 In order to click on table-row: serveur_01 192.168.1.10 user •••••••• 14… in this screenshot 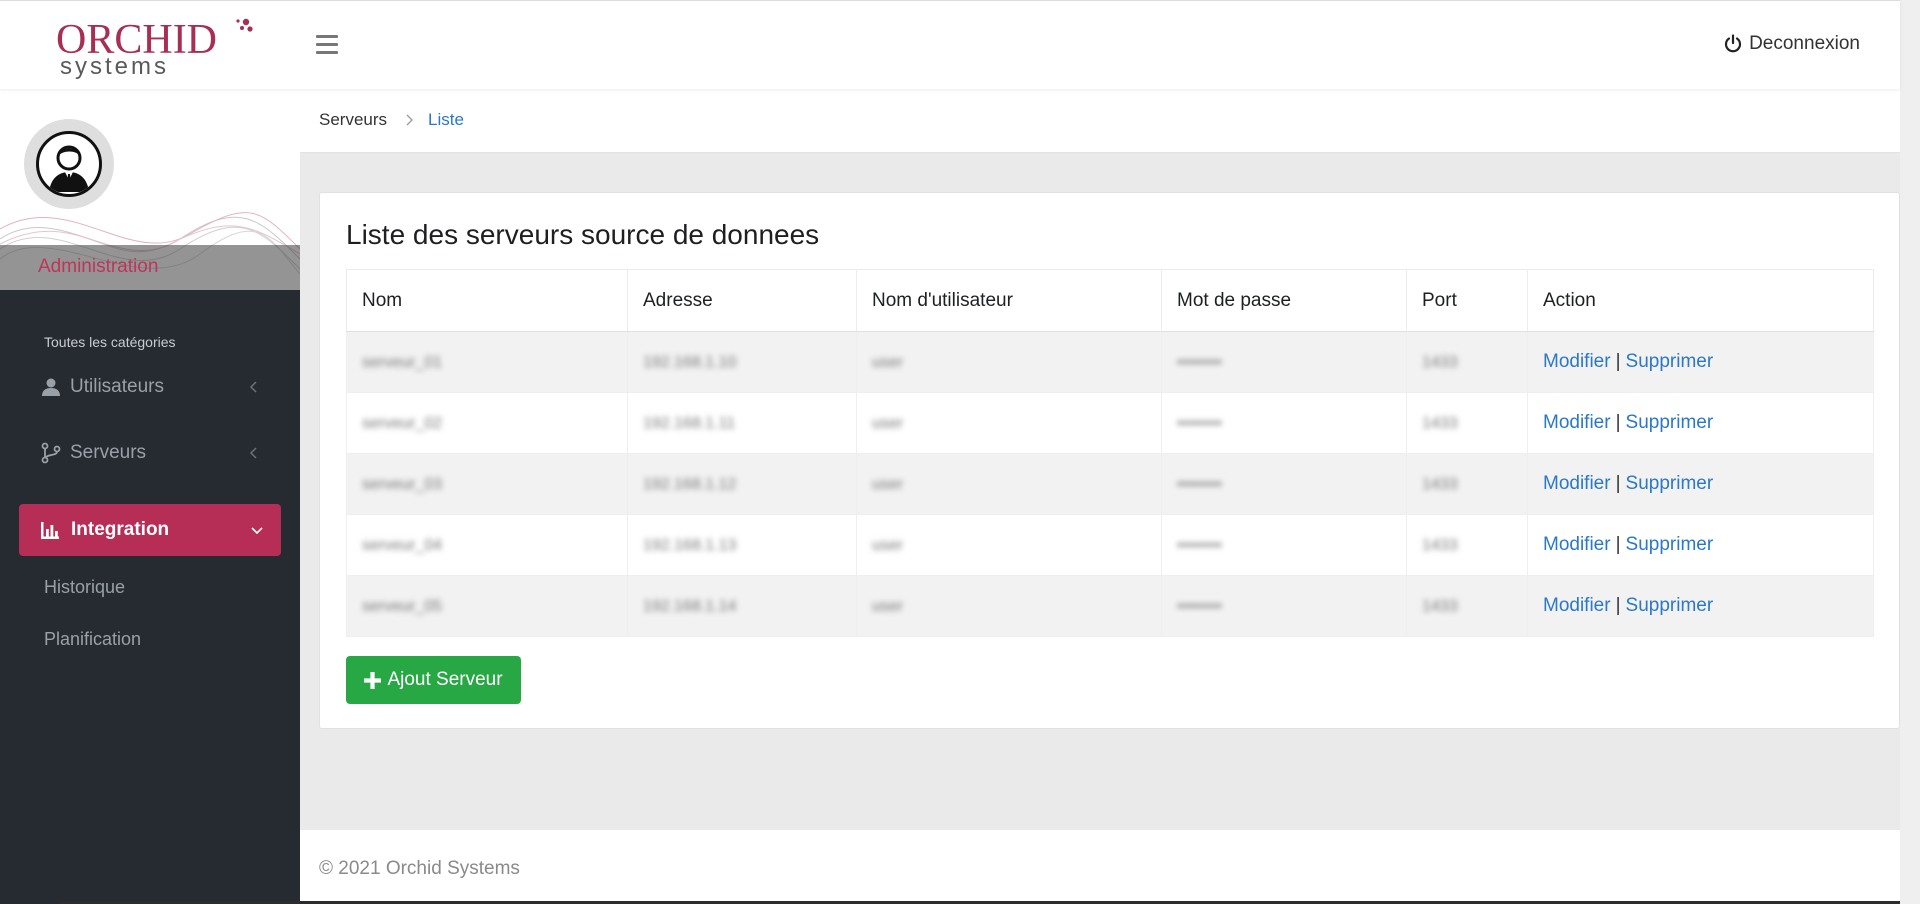, I will do `click(1110, 362)`.